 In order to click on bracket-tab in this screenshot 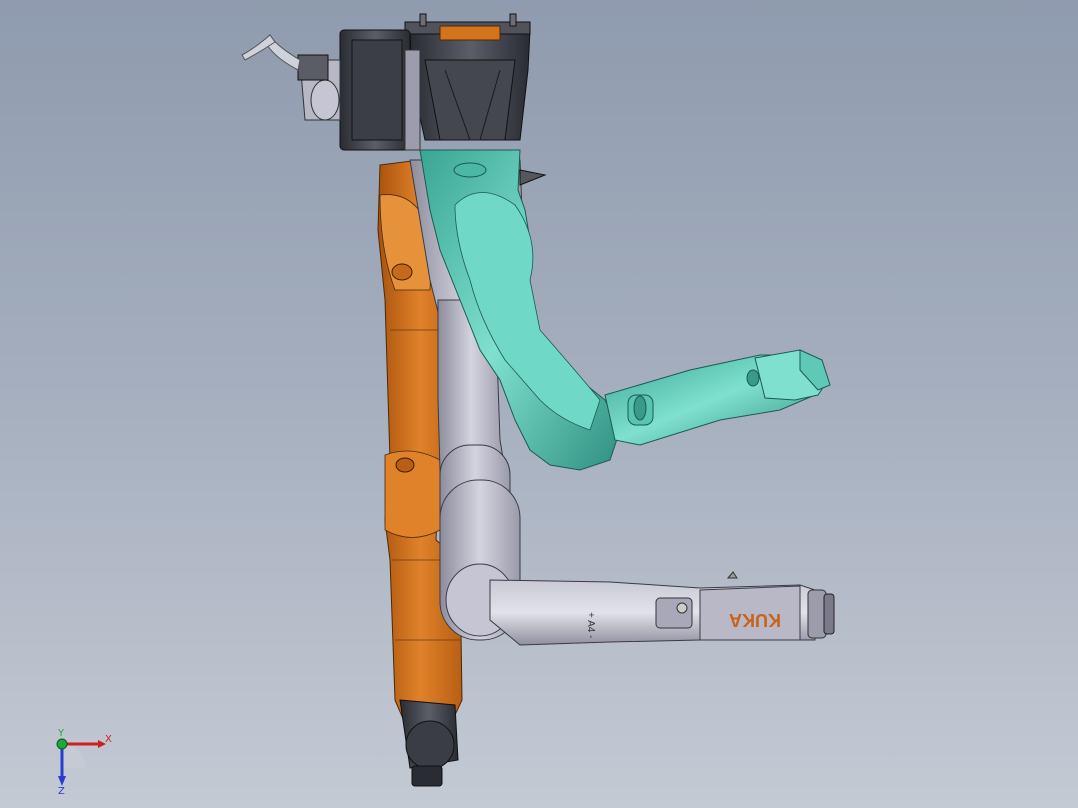, I will do `click(533, 177)`.